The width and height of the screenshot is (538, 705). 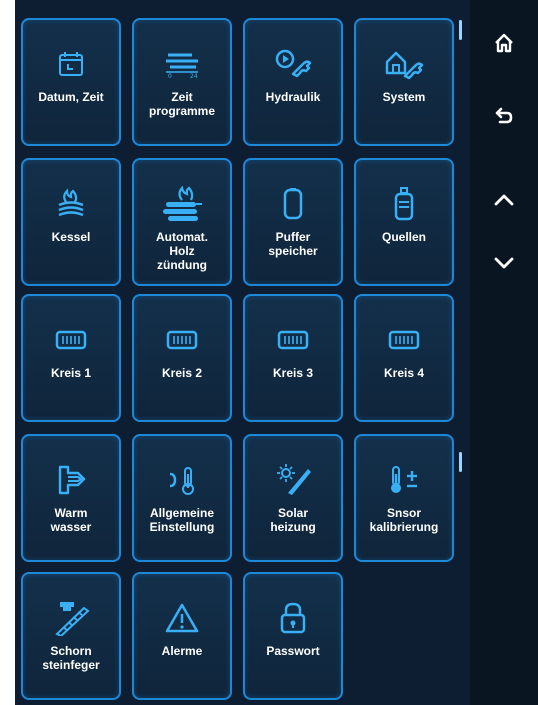 I want to click on menu-tile-datum-zeit: Datum, Zeit, so click(x=71, y=82).